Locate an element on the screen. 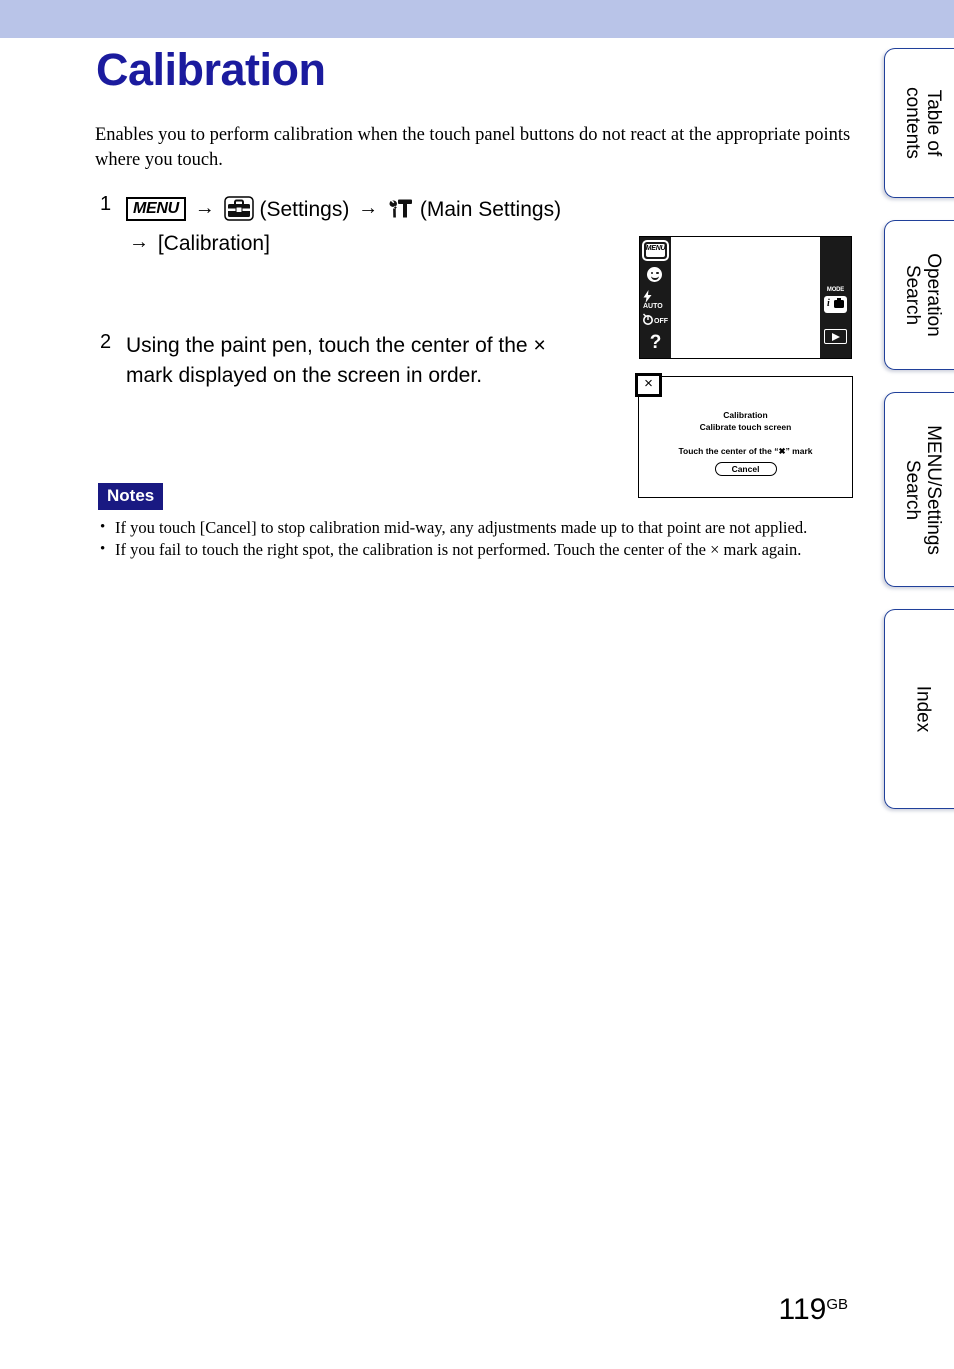 The image size is (954, 1369). wrench-hammer-icon is located at coordinates (400, 208).